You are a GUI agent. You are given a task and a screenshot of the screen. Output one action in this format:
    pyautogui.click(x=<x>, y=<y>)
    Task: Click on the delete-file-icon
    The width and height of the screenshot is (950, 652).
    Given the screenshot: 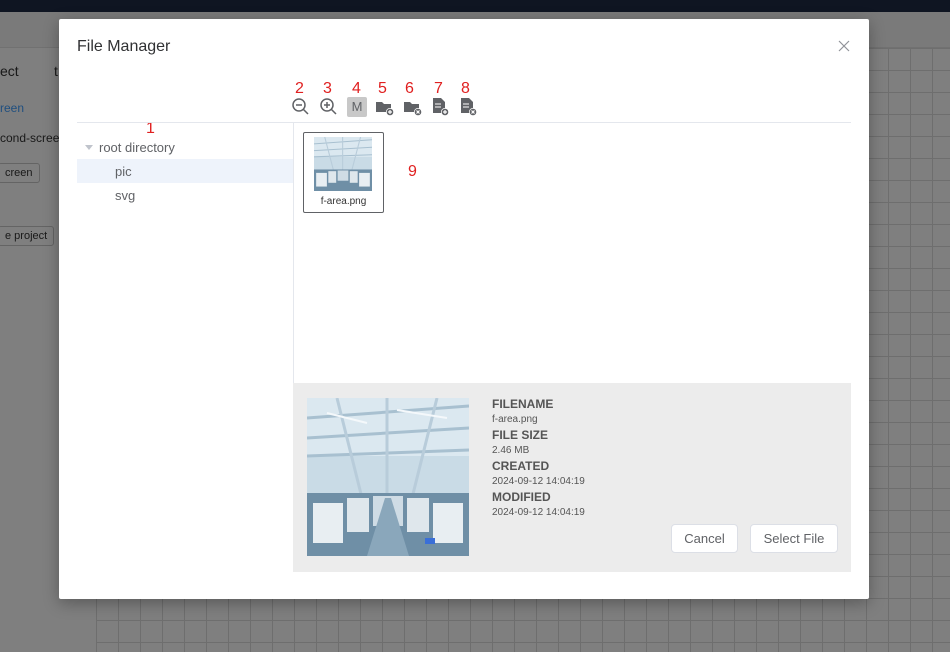 What is the action you would take?
    pyautogui.click(x=469, y=107)
    